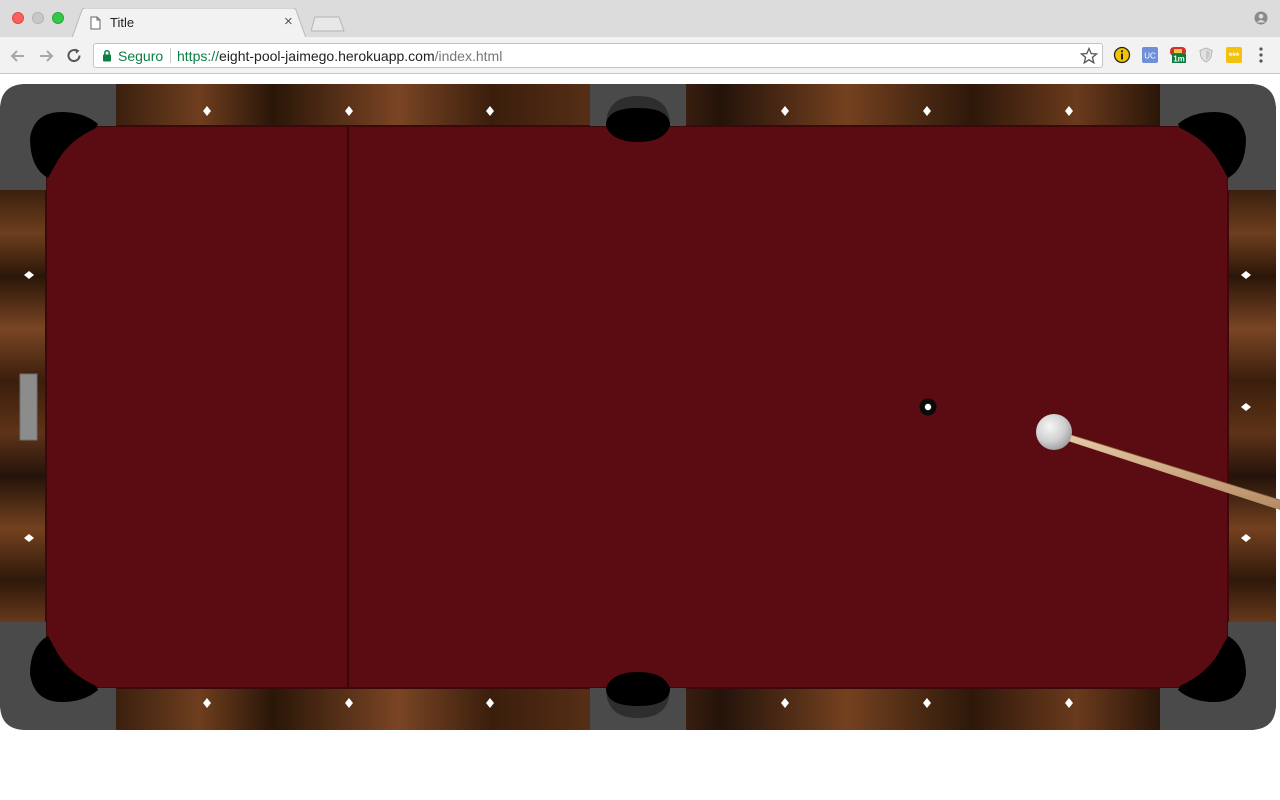 Image resolution: width=1280 pixels, height=800 pixels. What do you see at coordinates (1261, 18) in the screenshot?
I see `profile-icon` at bounding box center [1261, 18].